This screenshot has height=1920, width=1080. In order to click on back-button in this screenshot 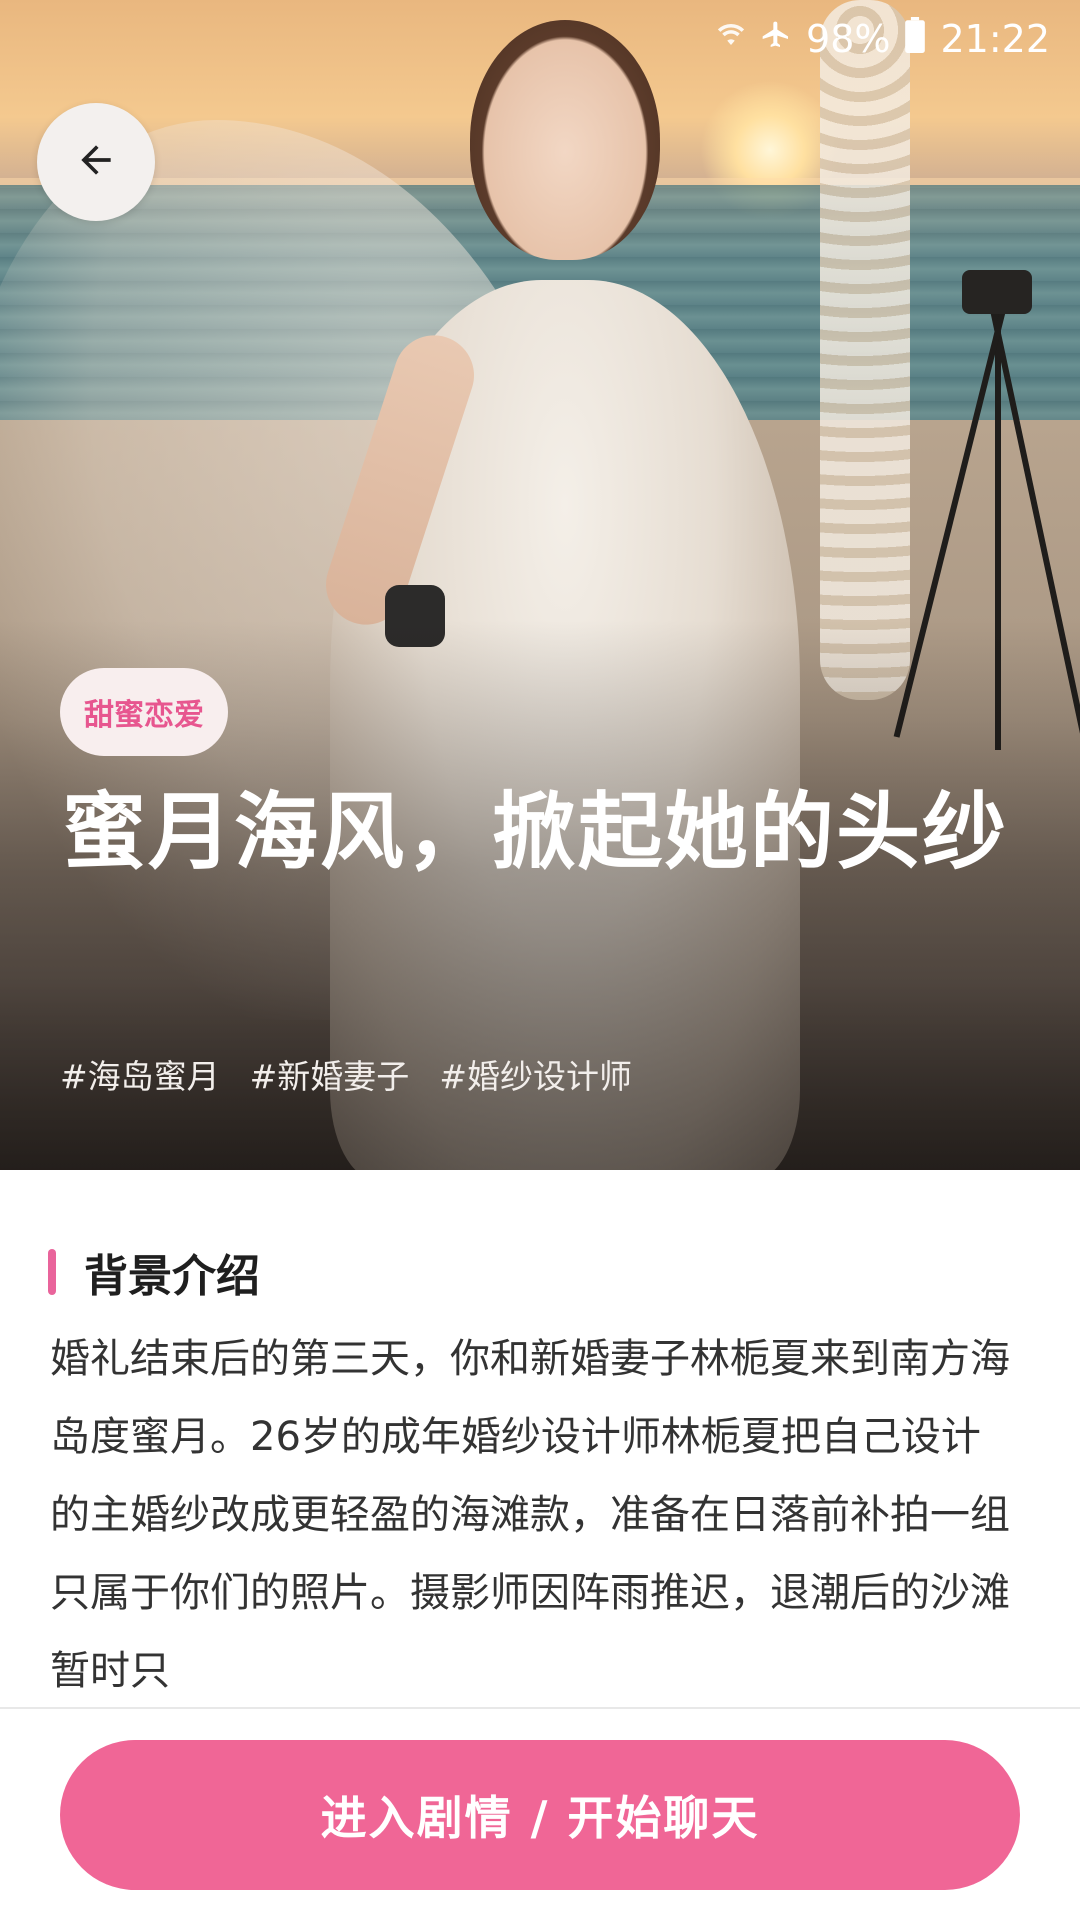, I will do `click(96, 162)`.